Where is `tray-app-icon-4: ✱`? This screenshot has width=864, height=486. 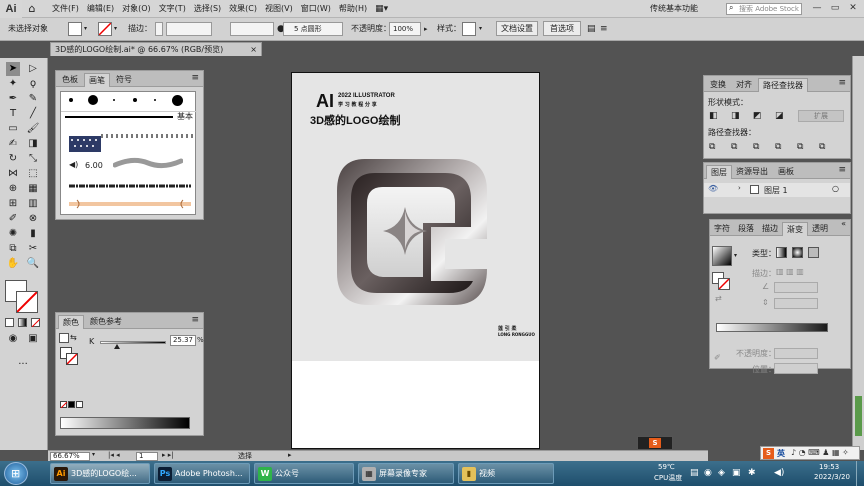 tray-app-icon-4: ✱ is located at coordinates (752, 473).